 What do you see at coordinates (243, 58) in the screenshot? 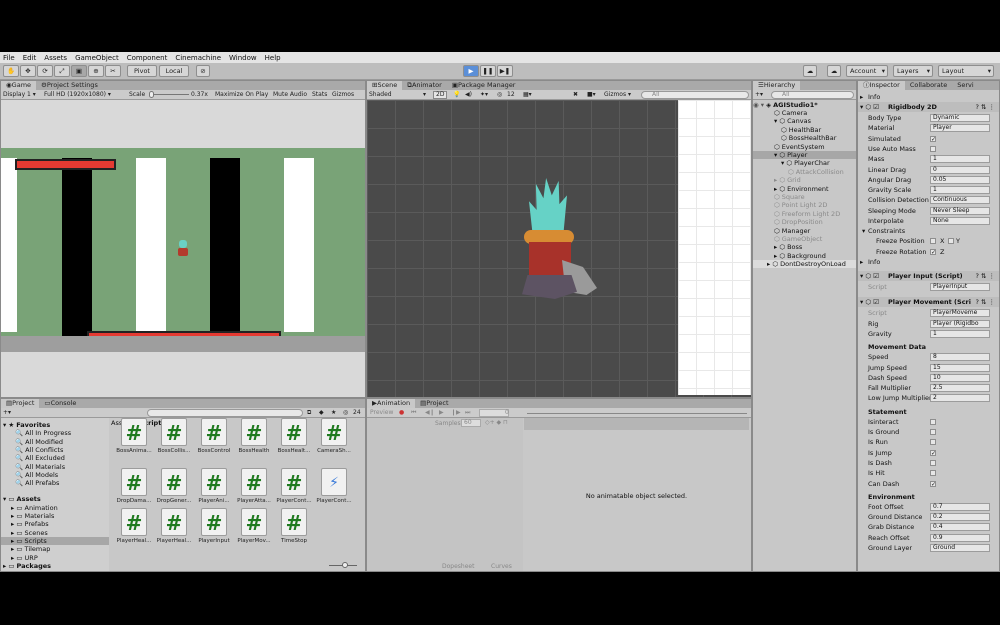
I see `menu-item-window: Window` at bounding box center [243, 58].